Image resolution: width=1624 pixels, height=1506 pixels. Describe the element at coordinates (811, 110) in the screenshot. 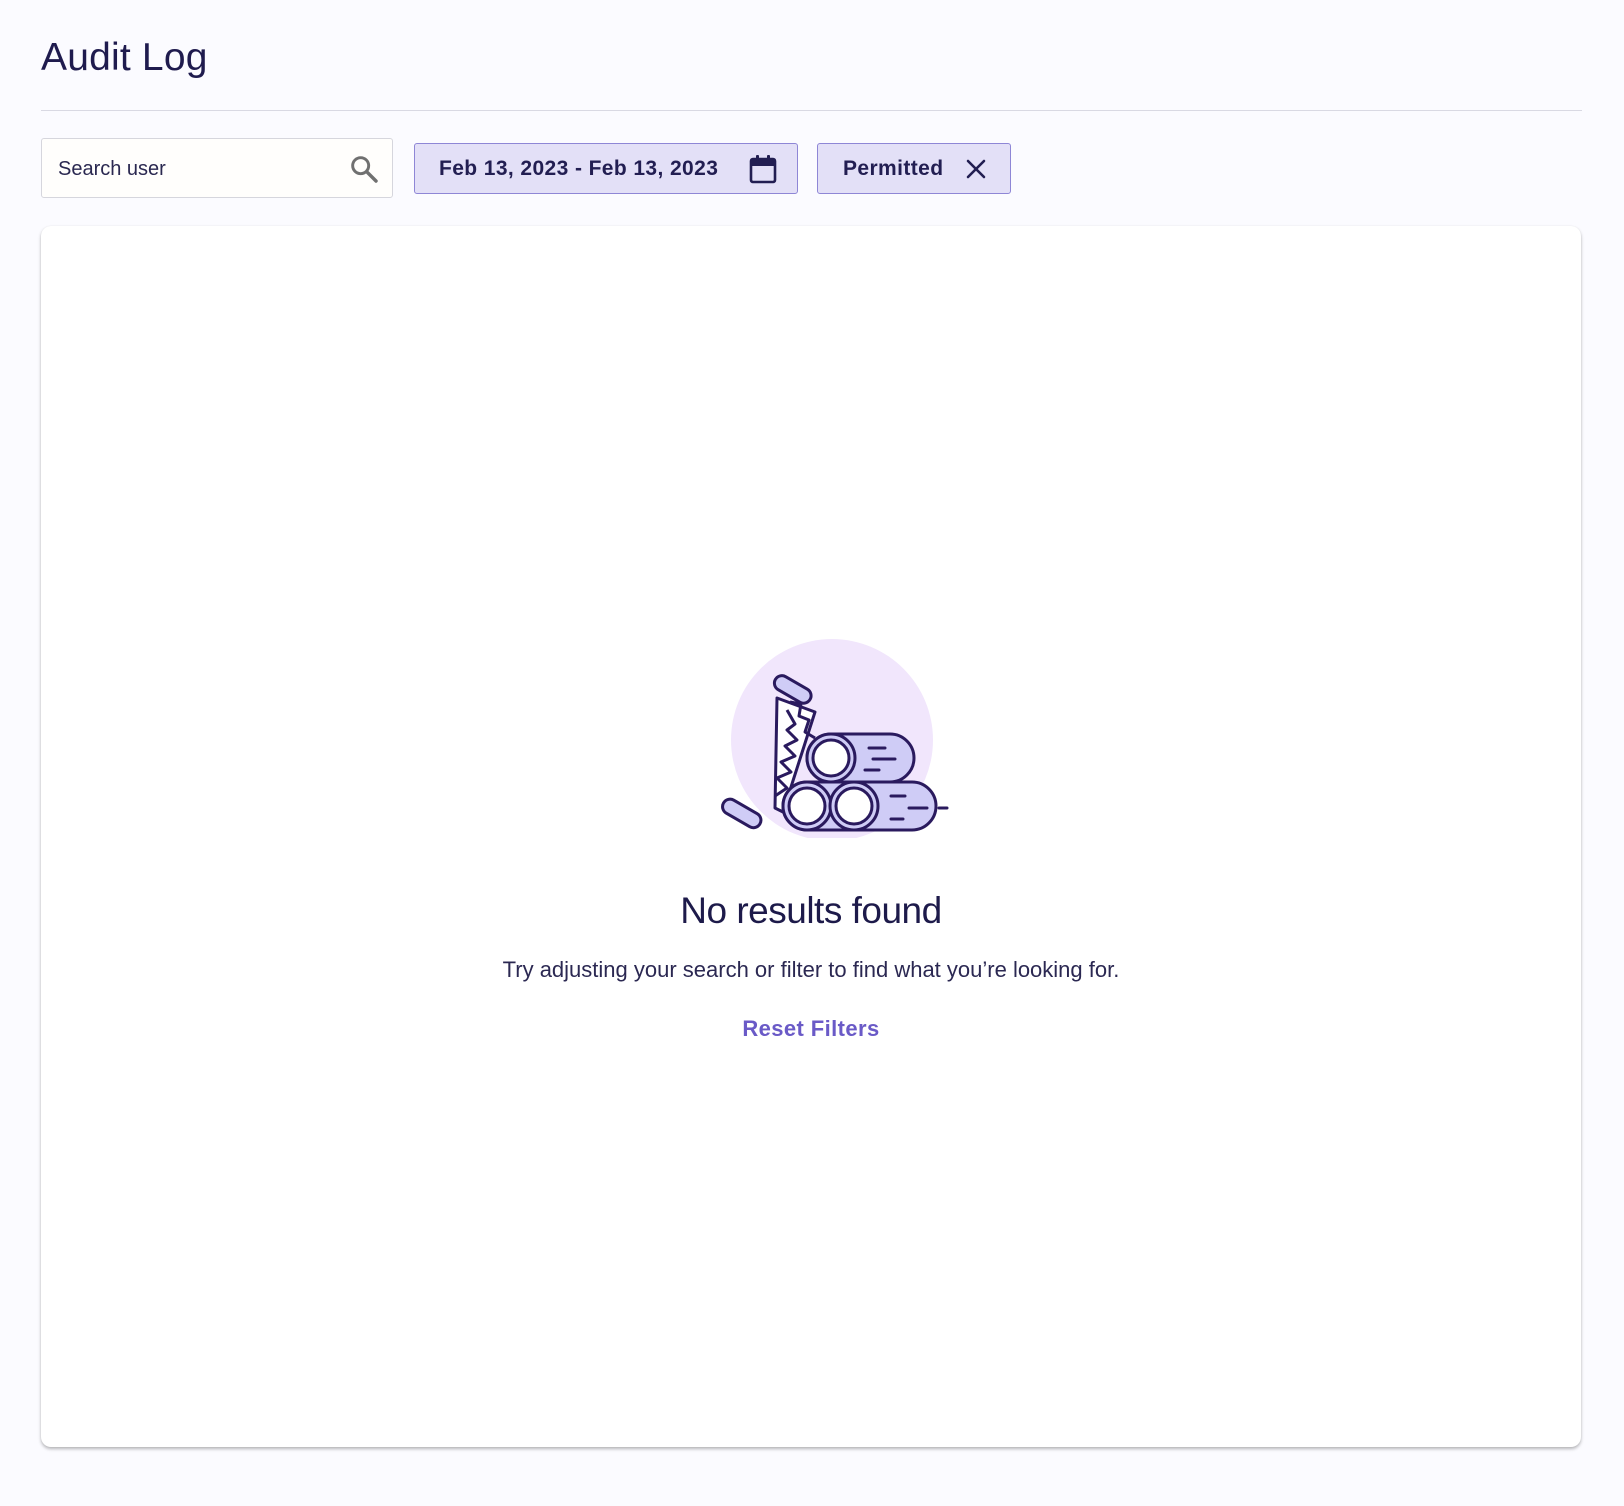

I see `header-divider` at that location.